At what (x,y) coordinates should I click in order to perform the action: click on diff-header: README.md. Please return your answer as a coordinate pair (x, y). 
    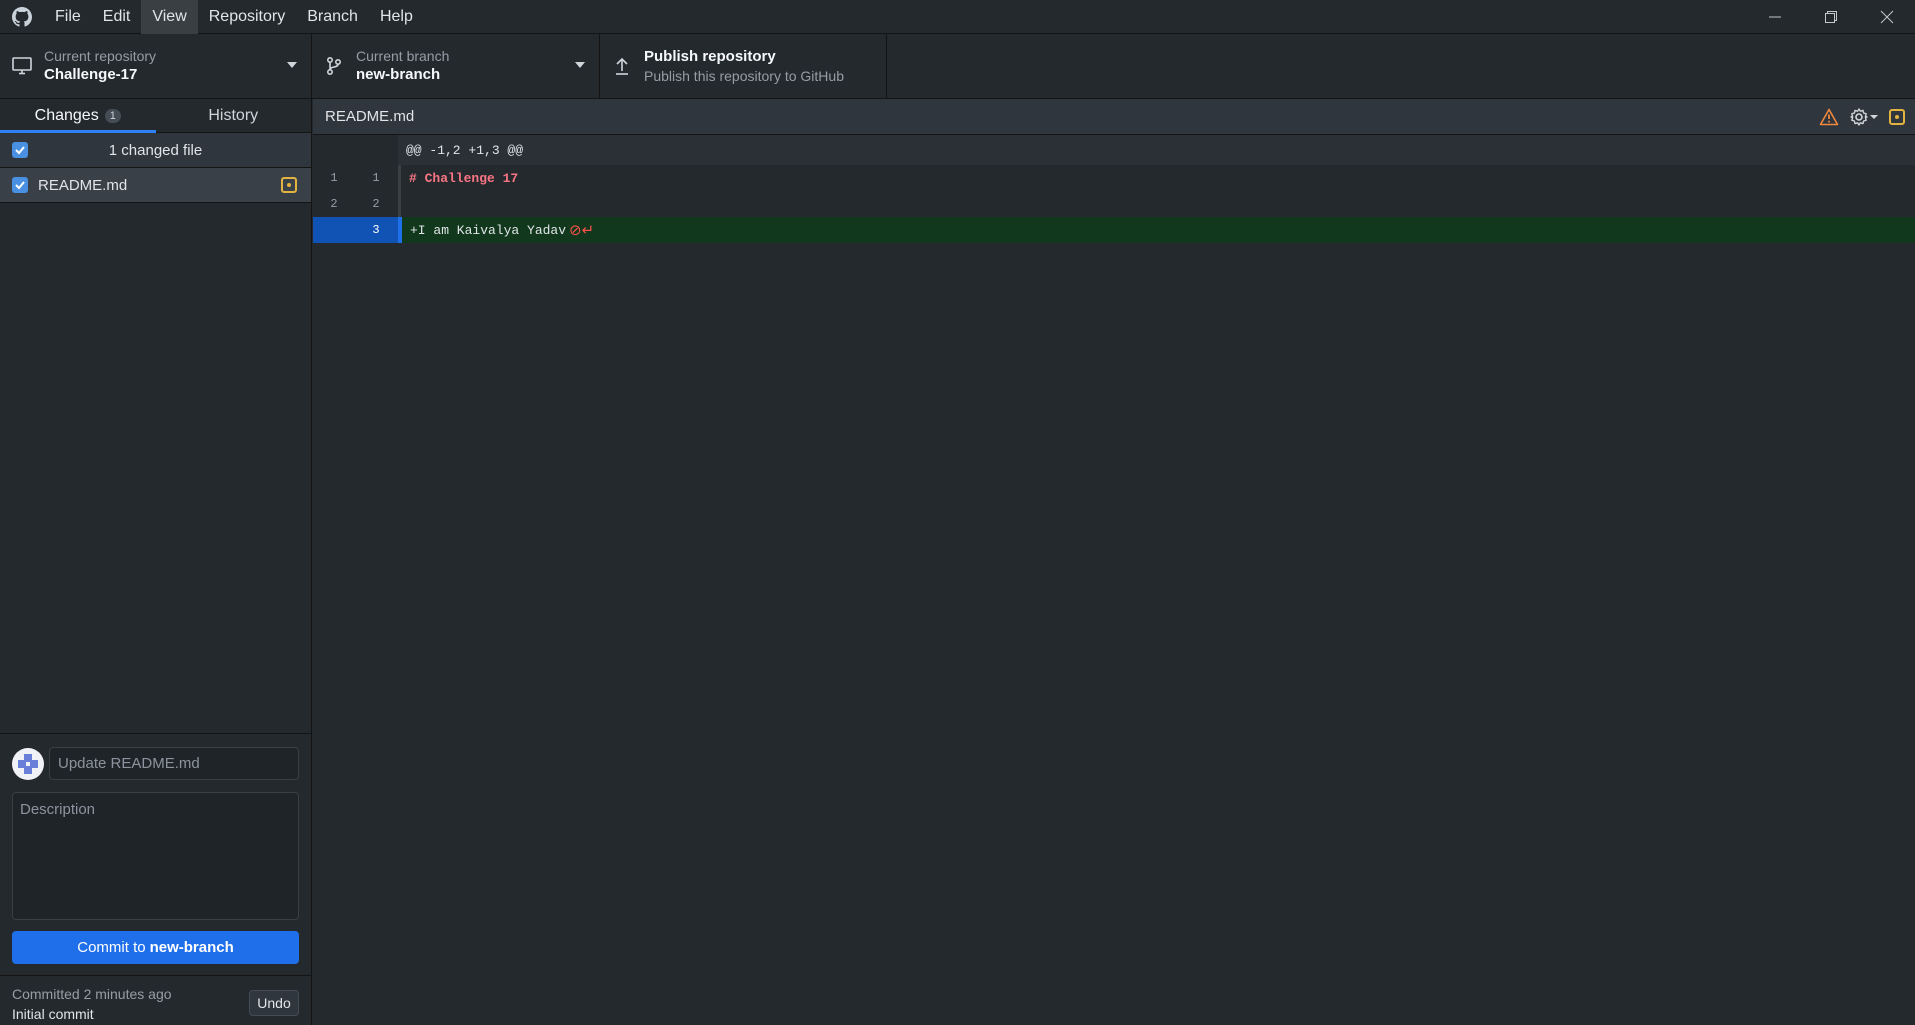
    Looking at the image, I should click on (1114, 117).